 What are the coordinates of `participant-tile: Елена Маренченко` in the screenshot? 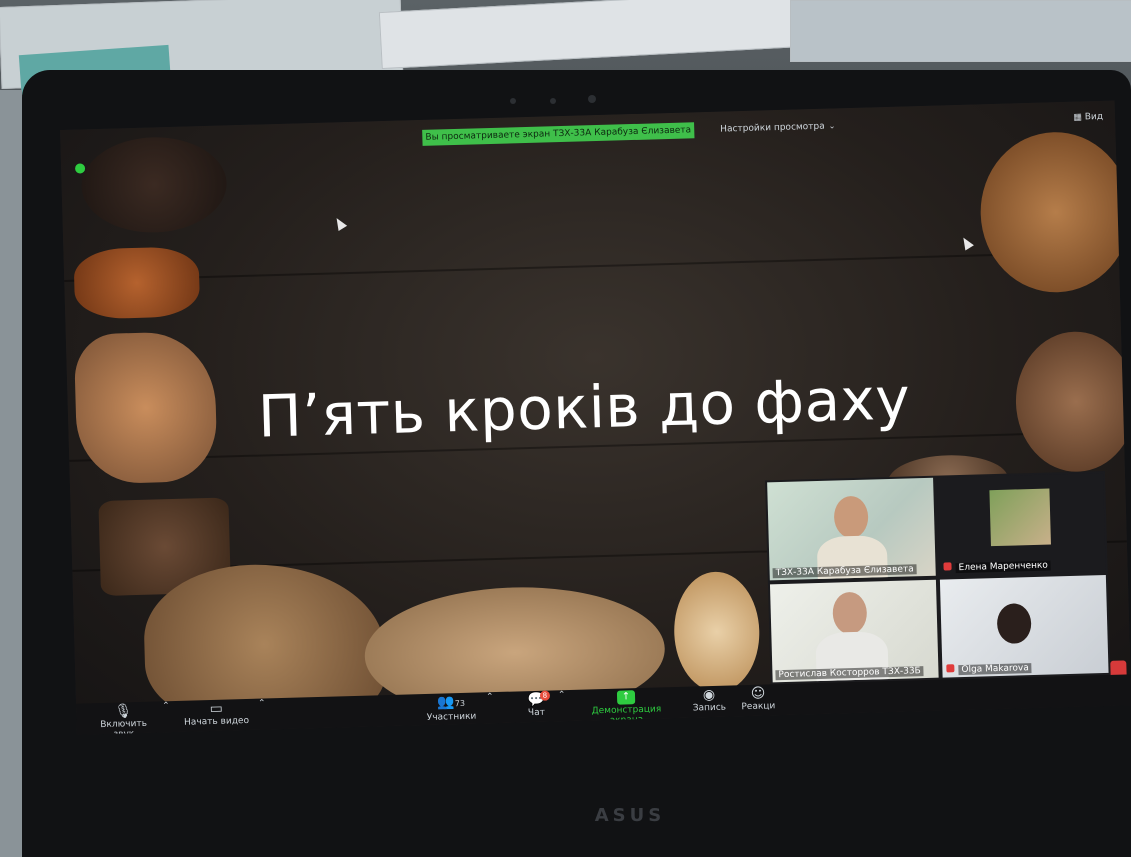 It's located at (1021, 524).